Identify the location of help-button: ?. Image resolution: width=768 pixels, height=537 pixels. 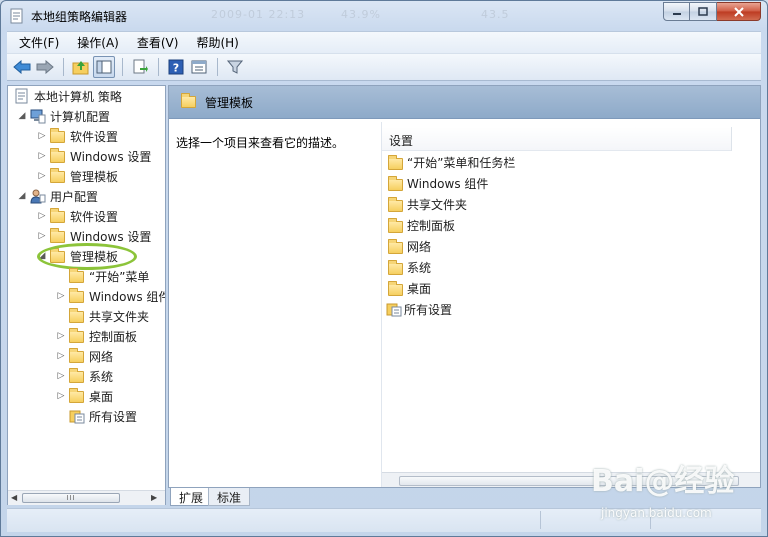
(176, 67).